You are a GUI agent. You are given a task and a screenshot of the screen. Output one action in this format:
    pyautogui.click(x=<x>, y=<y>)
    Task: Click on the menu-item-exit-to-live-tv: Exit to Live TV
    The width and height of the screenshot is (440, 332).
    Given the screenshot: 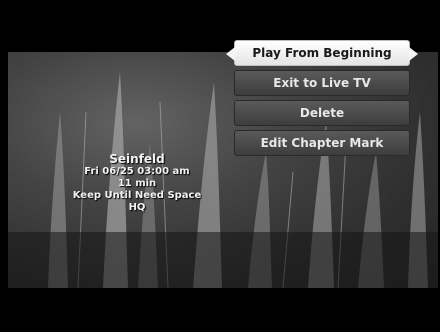 What is the action you would take?
    pyautogui.click(x=322, y=83)
    